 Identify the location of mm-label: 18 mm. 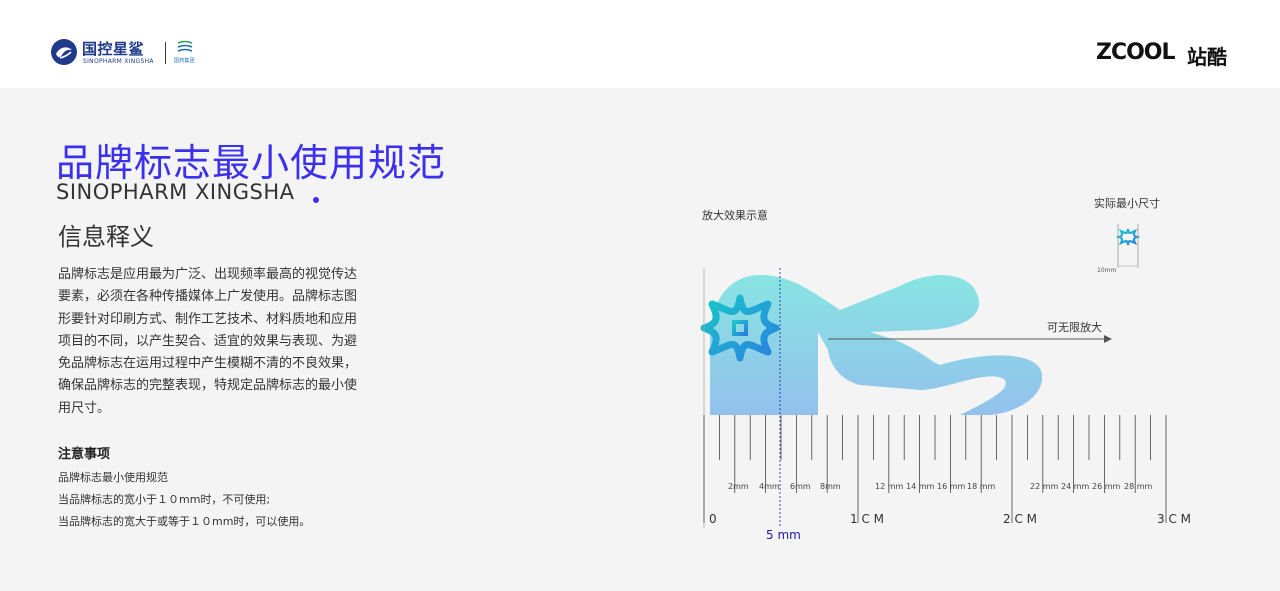
(981, 486).